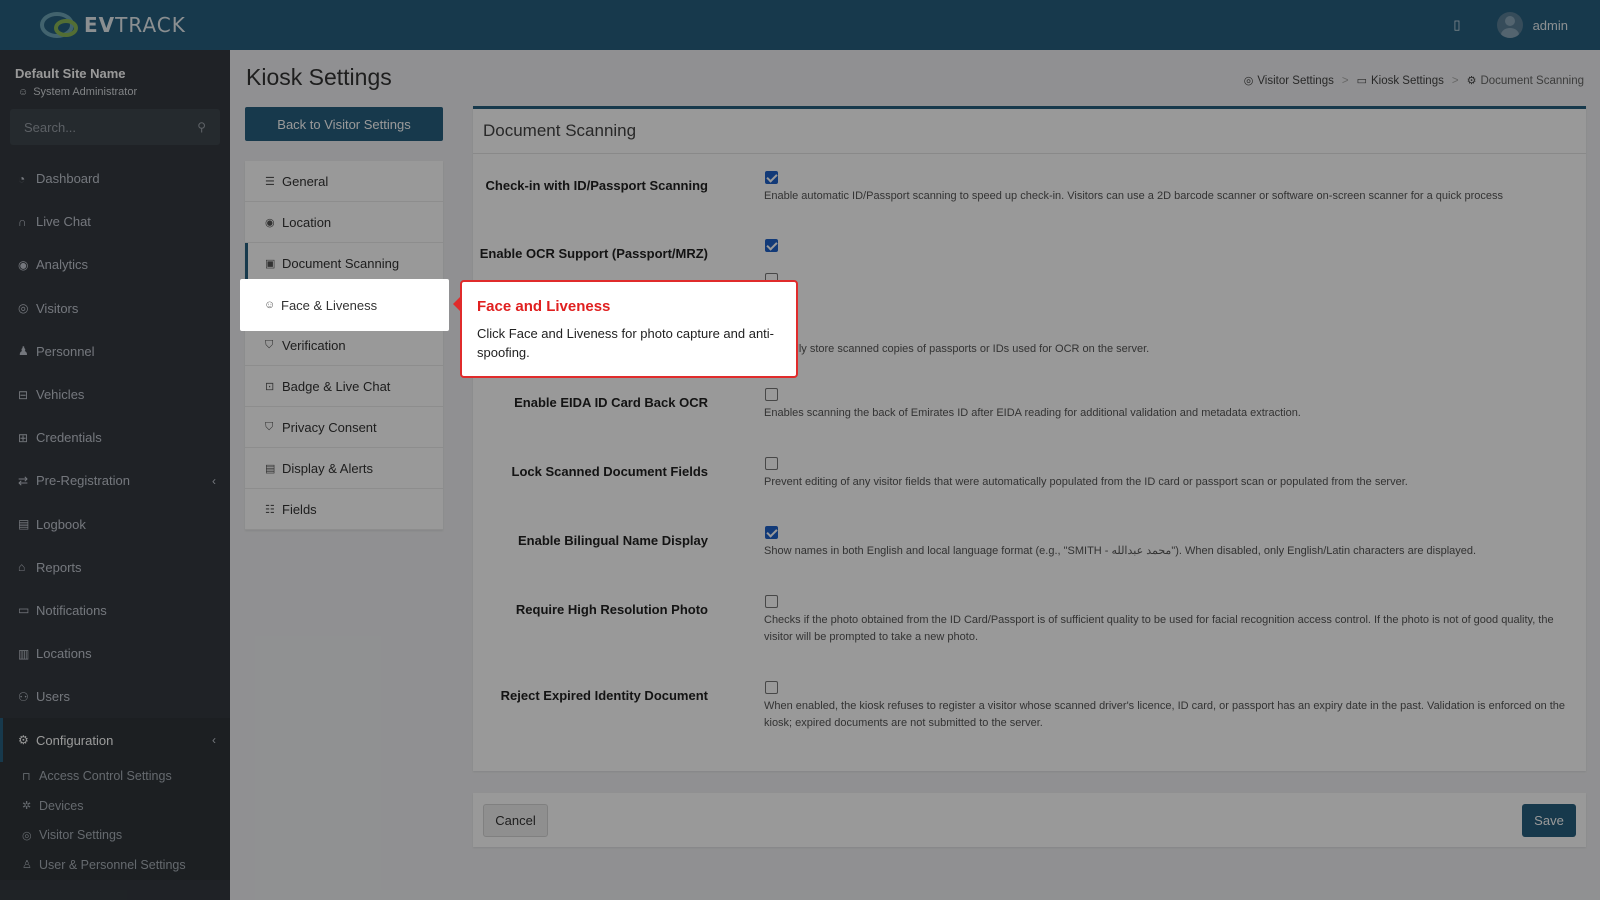 This screenshot has height=900, width=1600. What do you see at coordinates (329, 305) in the screenshot?
I see `menu-item-label: Face & Liveness` at bounding box center [329, 305].